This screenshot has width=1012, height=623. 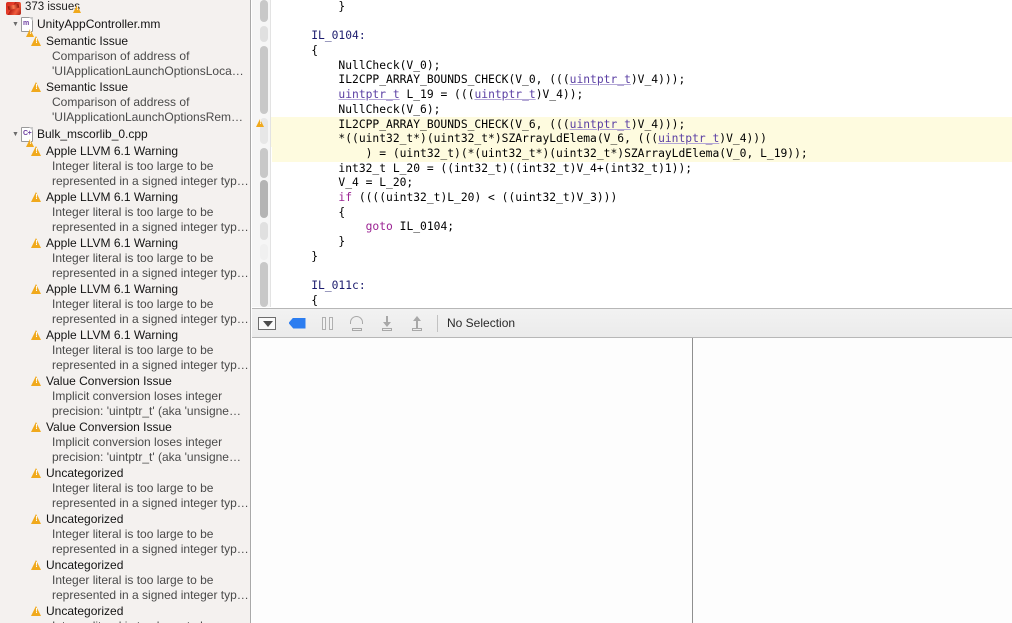 I want to click on back-button, so click(x=297, y=323).